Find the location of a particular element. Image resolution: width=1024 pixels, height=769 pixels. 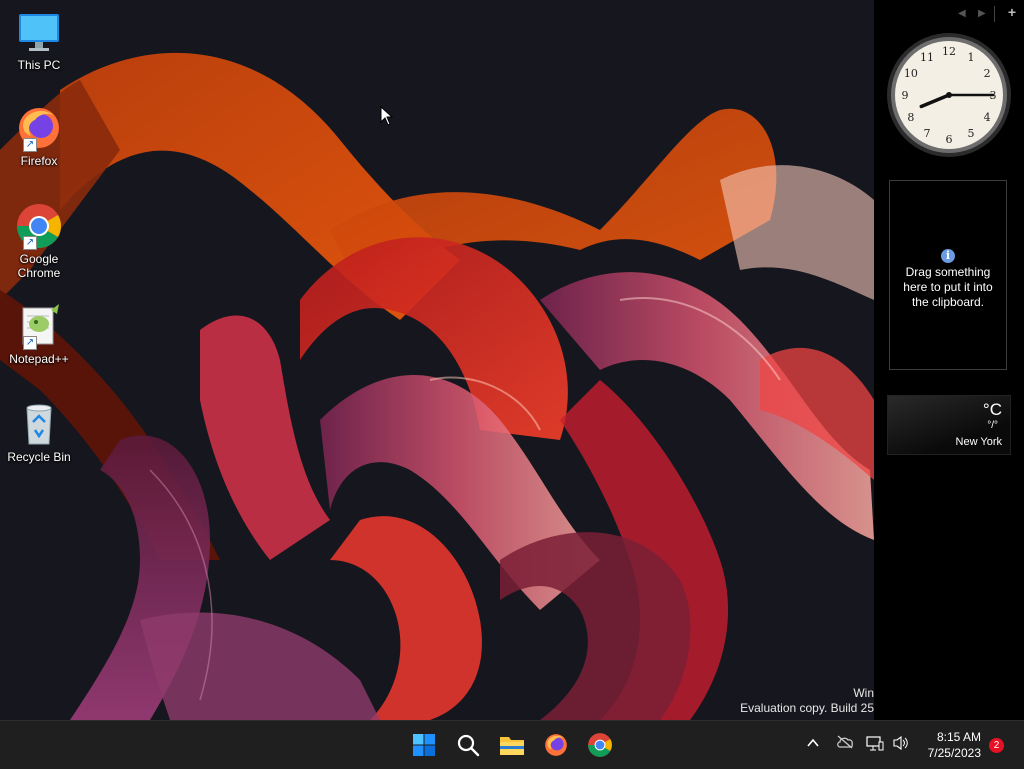

clock-numeral: 11 is located at coordinates (927, 57).